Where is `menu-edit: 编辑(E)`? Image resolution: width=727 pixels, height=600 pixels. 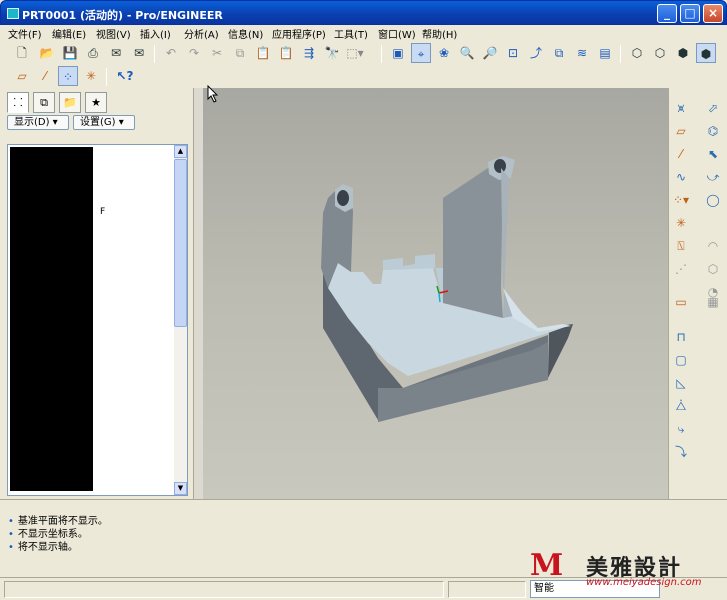 menu-edit: 编辑(E) is located at coordinates (69, 33).